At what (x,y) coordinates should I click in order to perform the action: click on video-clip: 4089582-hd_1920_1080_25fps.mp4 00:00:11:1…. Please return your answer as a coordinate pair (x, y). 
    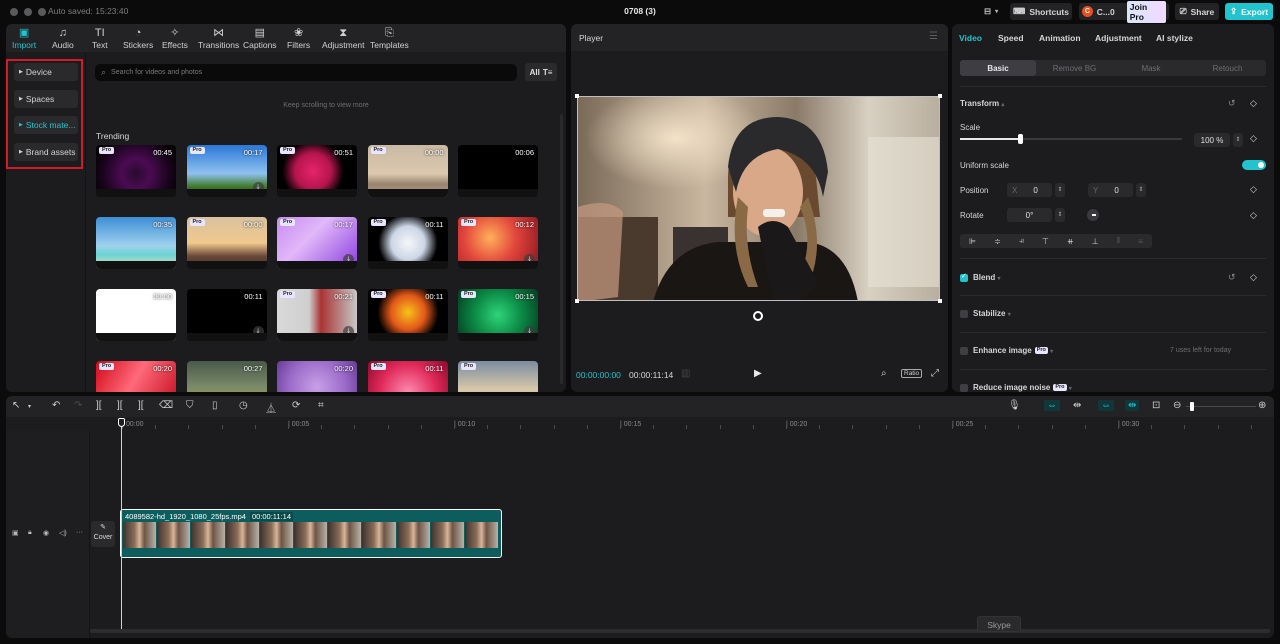
    Looking at the image, I should click on (311, 533).